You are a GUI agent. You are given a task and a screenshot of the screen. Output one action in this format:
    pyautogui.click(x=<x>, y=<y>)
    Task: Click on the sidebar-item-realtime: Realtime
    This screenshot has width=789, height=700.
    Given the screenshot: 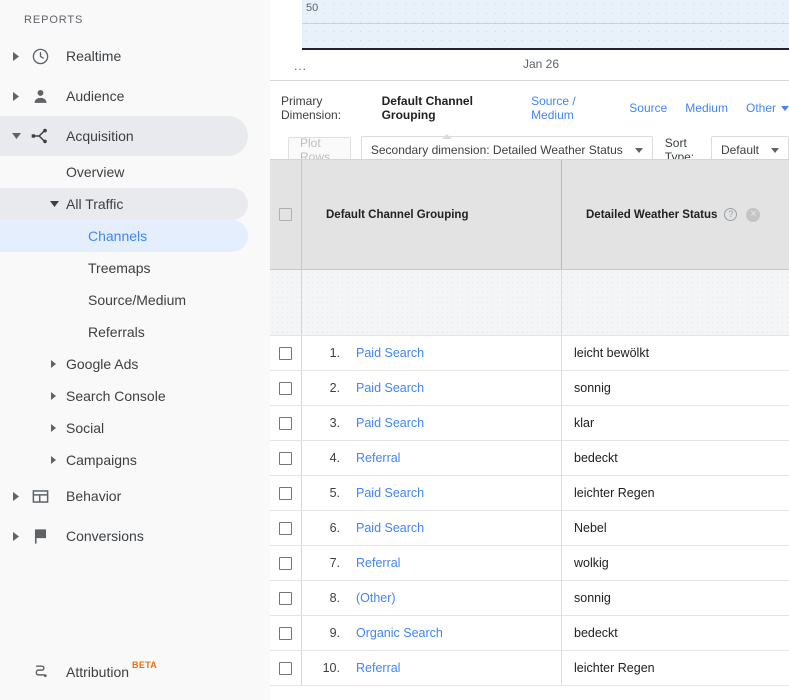 What is the action you would take?
    pyautogui.click(x=124, y=56)
    